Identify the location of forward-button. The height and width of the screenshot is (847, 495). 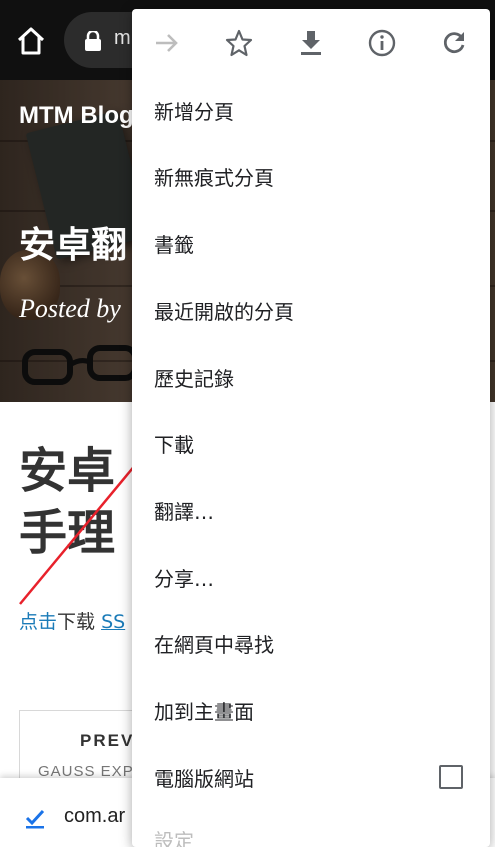
(167, 43).